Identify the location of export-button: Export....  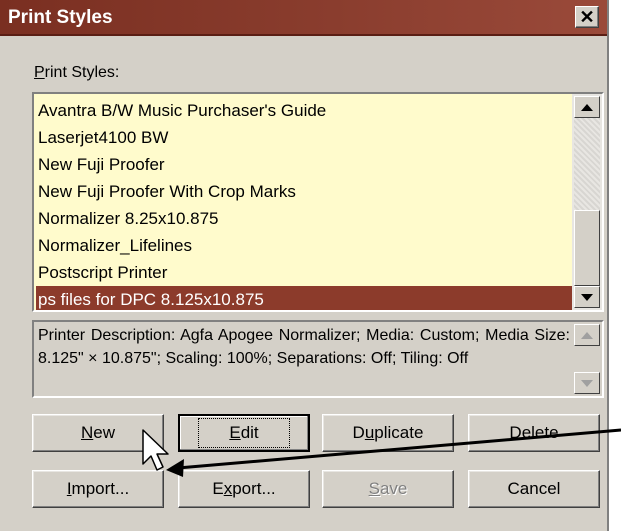
(244, 489).